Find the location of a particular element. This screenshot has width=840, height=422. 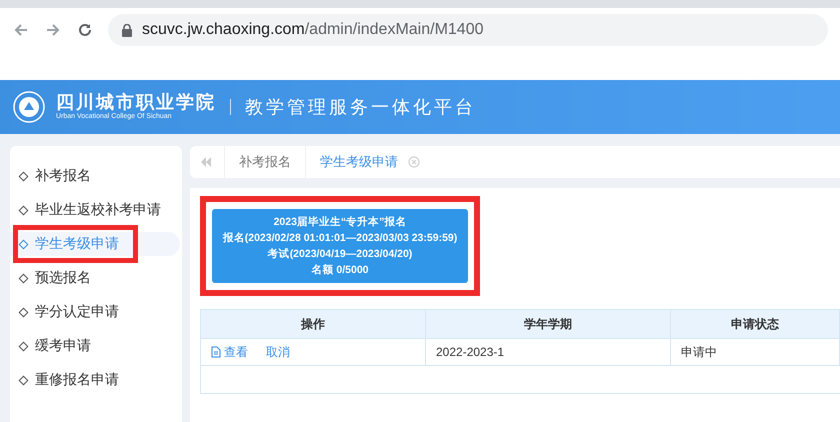

sidebar-item: 学分认定申请 is located at coordinates (95, 312).